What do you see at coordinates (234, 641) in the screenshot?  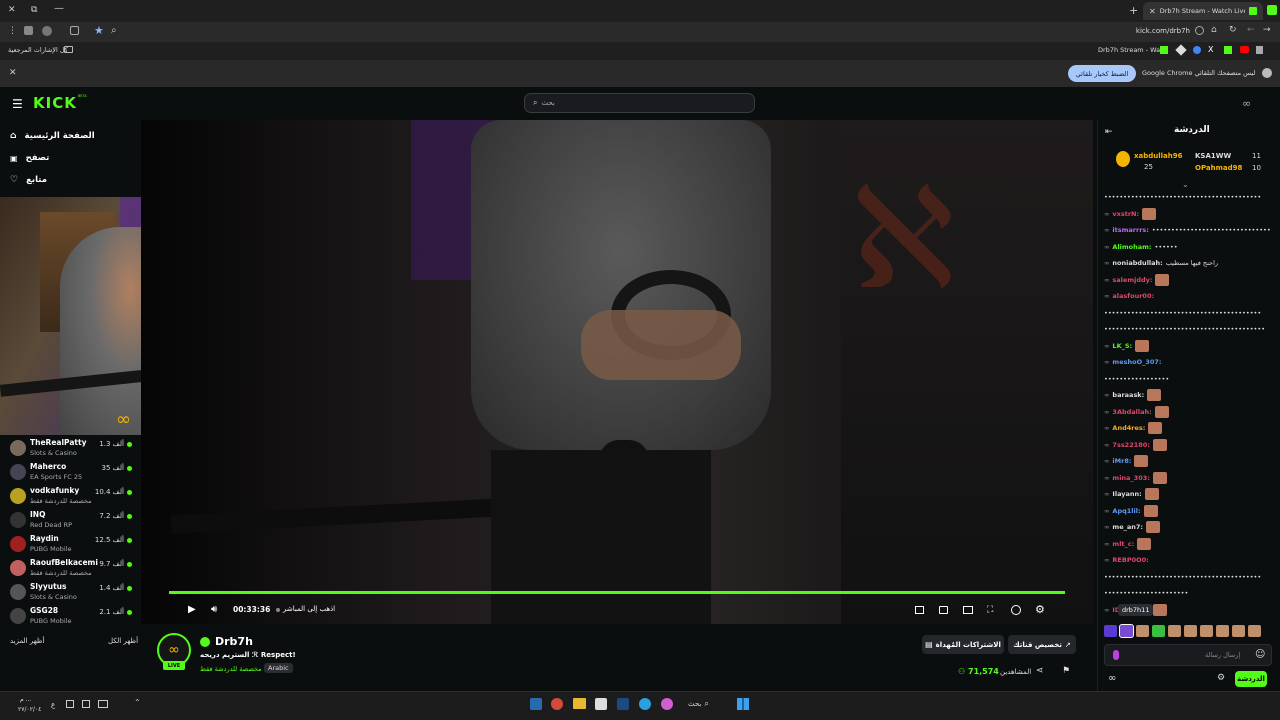 I see `streamer-name: Drb7h` at bounding box center [234, 641].